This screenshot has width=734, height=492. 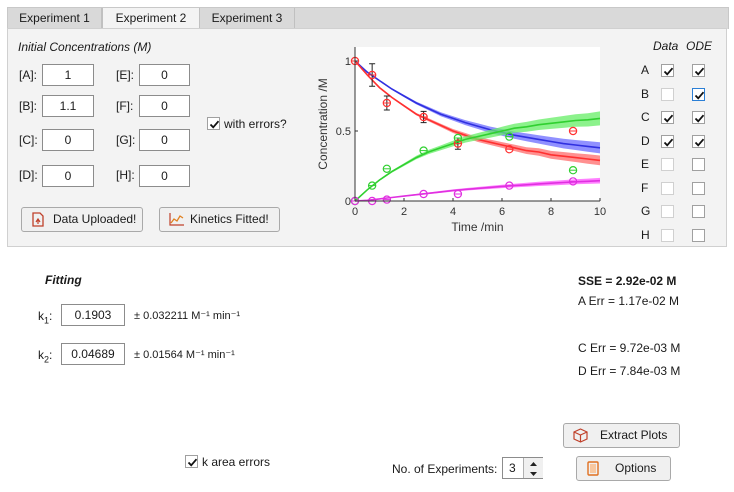 What do you see at coordinates (38, 219) in the screenshot?
I see `upload-file-icon` at bounding box center [38, 219].